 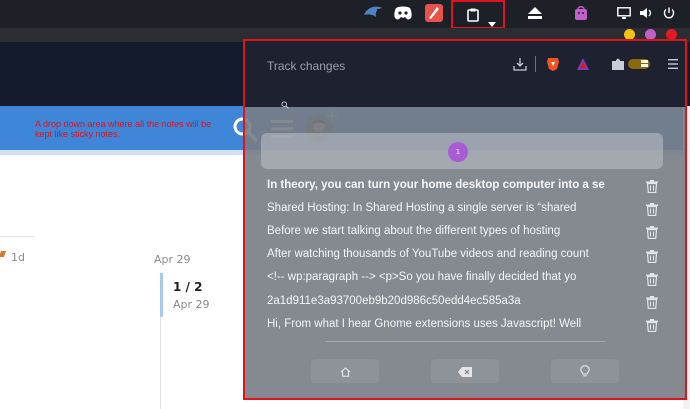 I want to click on pen-tool-icon, so click(x=434, y=13).